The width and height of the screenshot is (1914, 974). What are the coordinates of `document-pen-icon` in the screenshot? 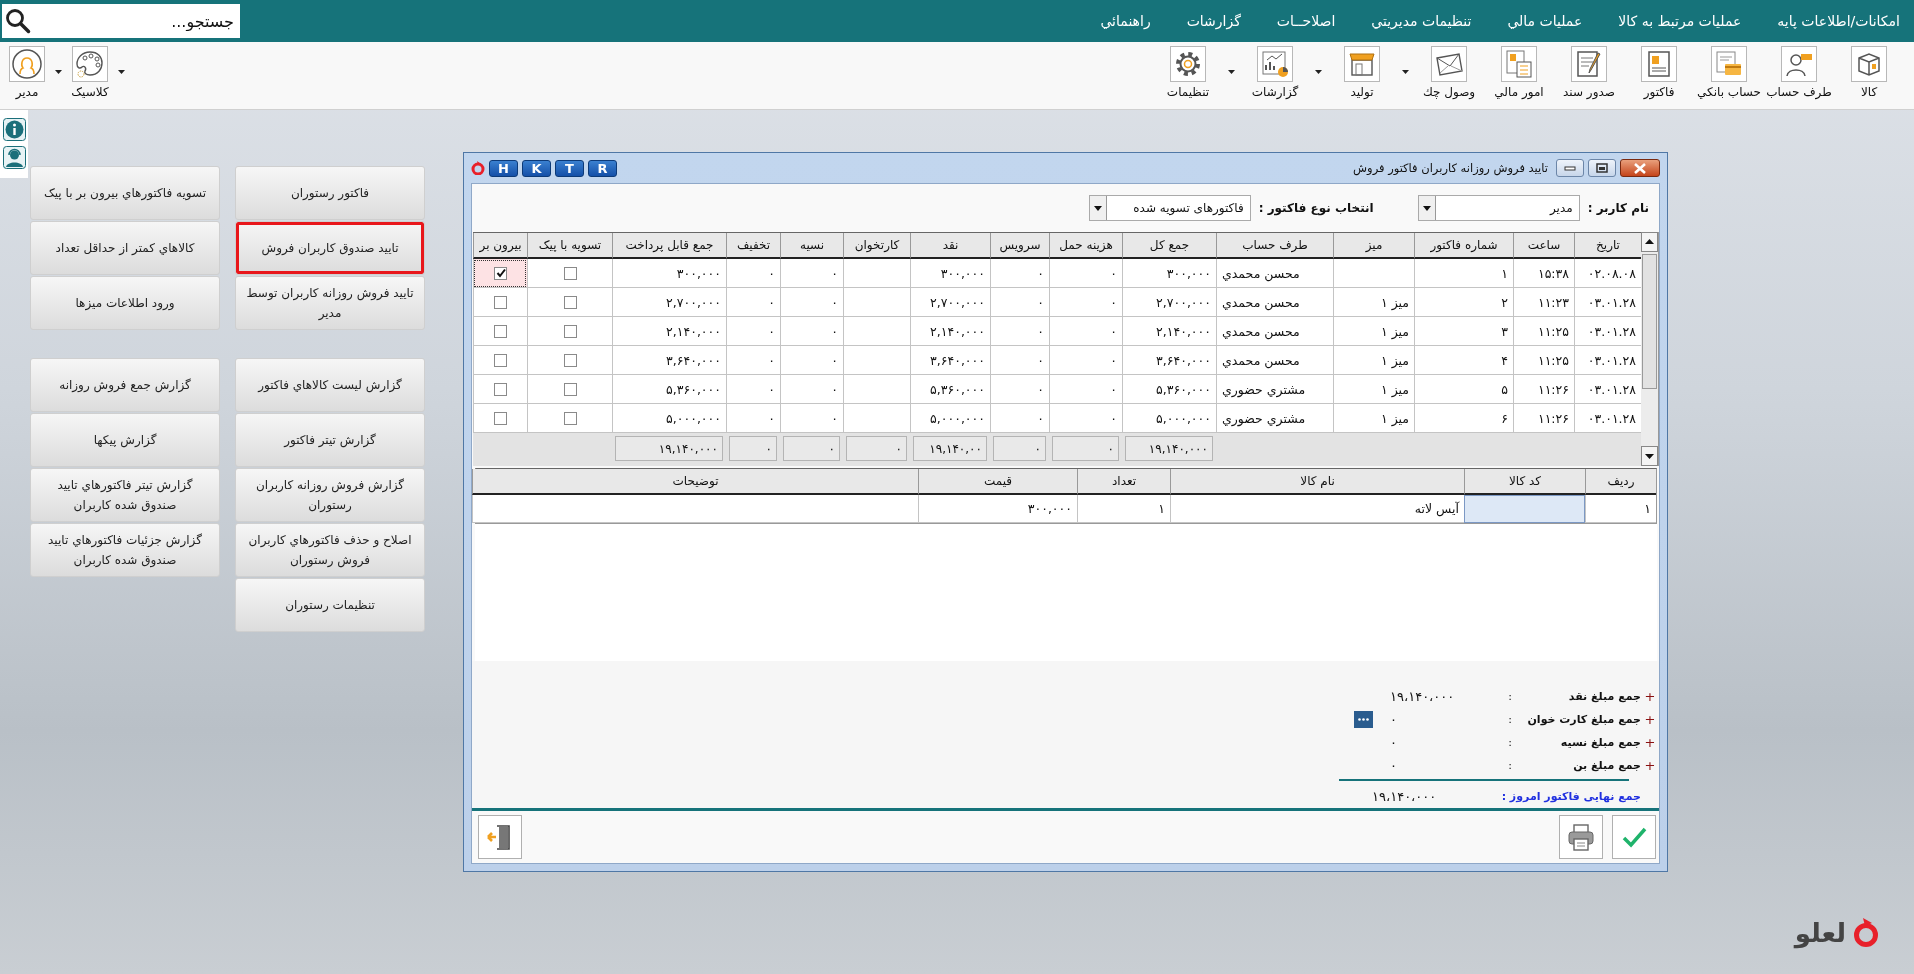 It's located at (1589, 64).